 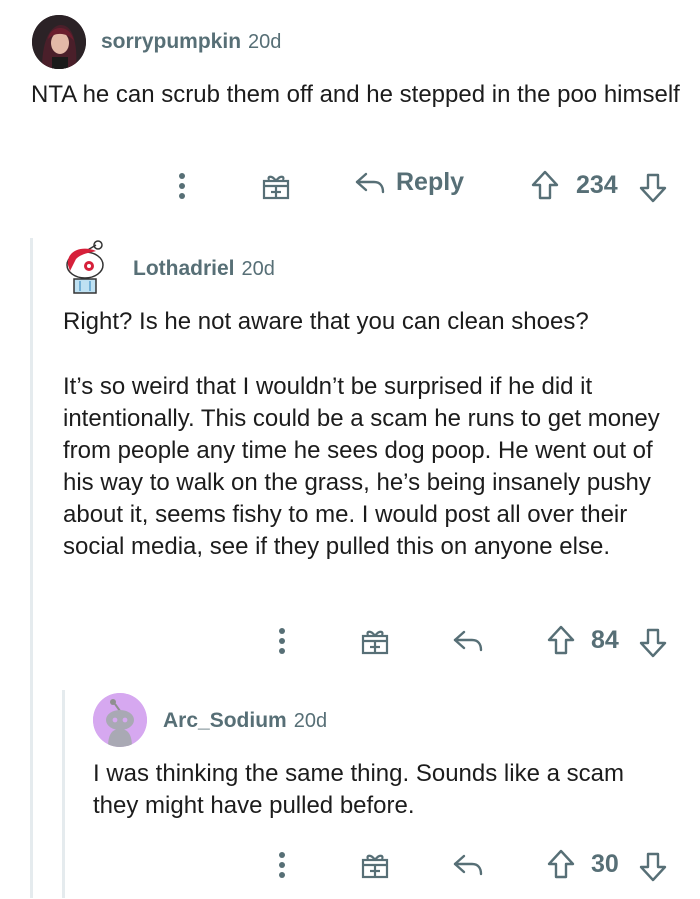 I want to click on comment-actions: 84, so click(x=350, y=641).